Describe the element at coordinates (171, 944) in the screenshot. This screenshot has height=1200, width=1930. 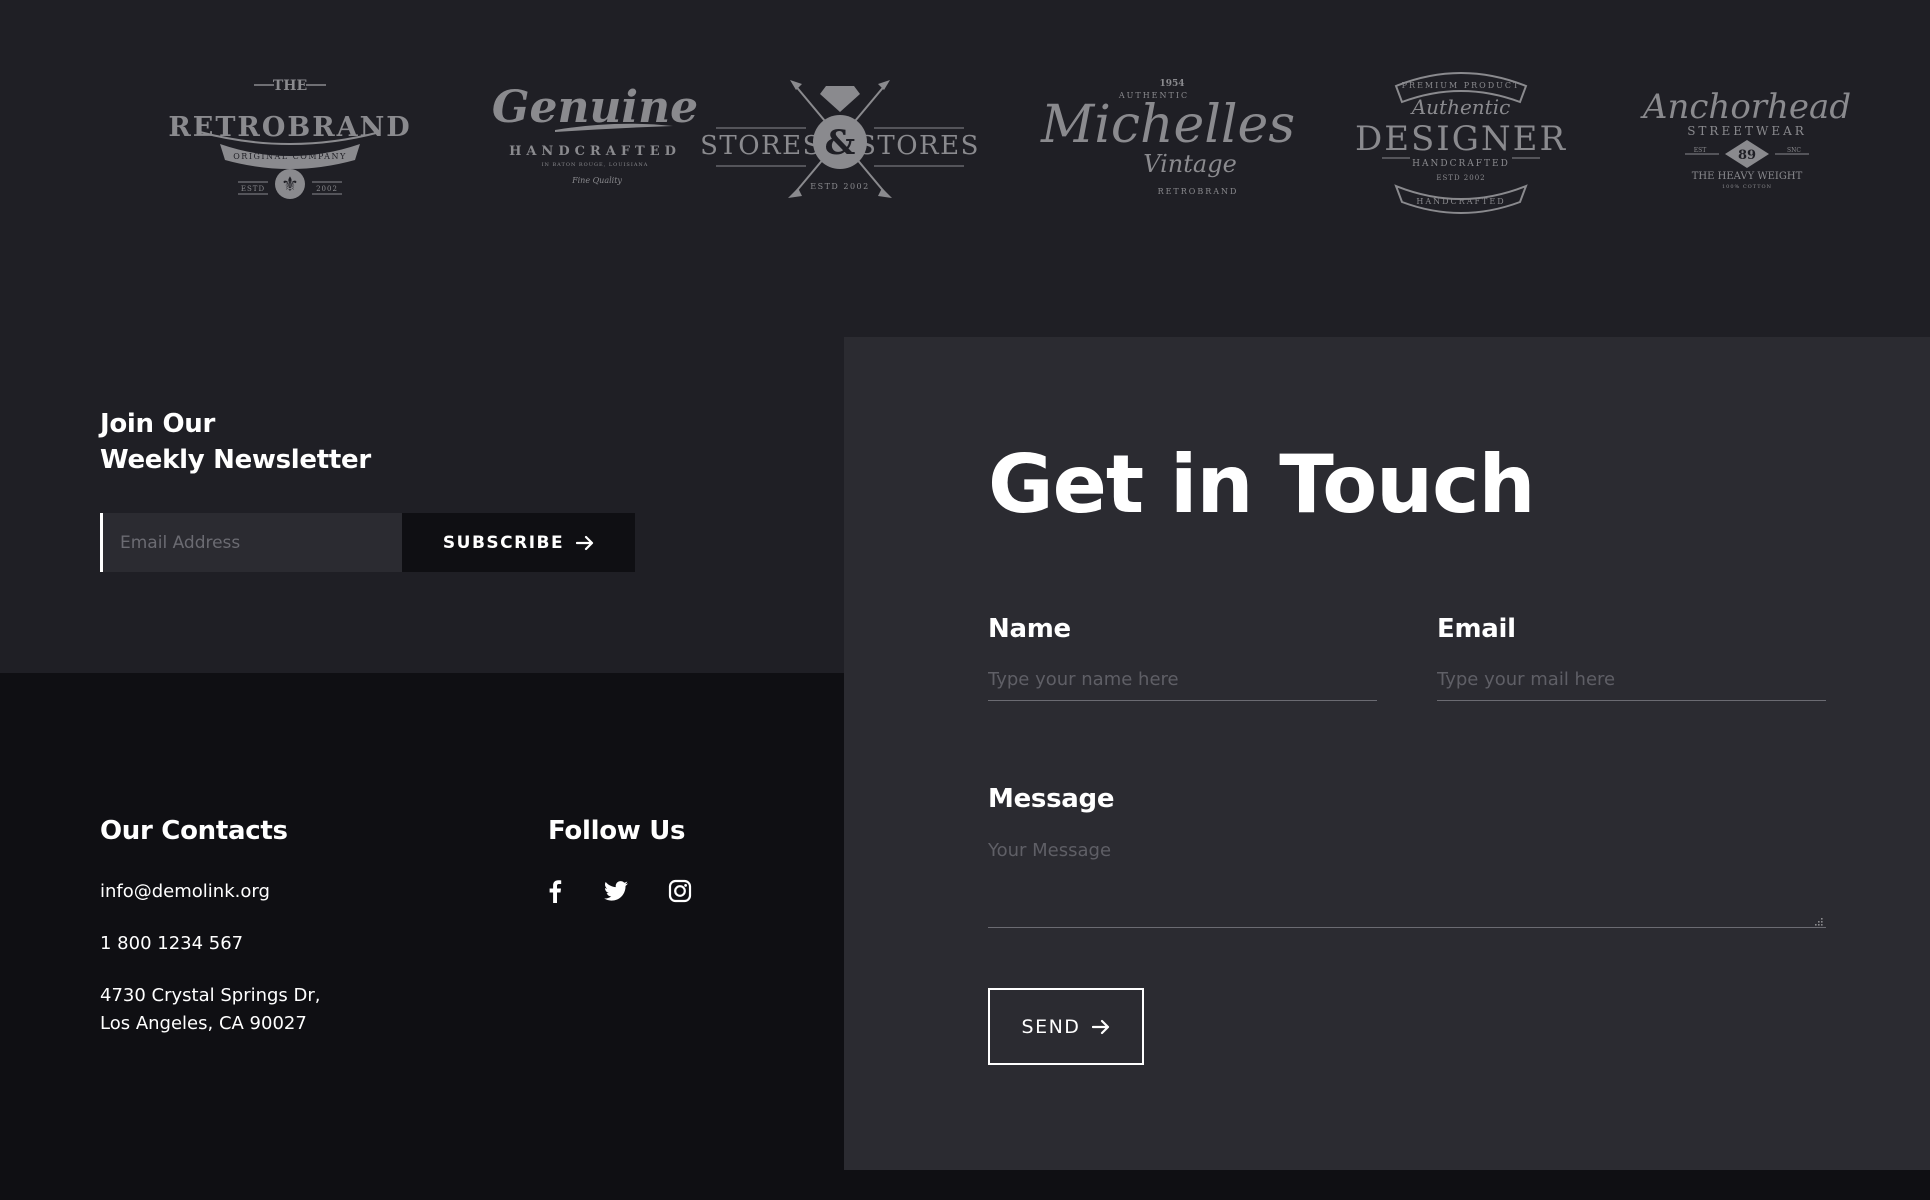
I see `contact-phone-link: 1 800 1234 567` at that location.